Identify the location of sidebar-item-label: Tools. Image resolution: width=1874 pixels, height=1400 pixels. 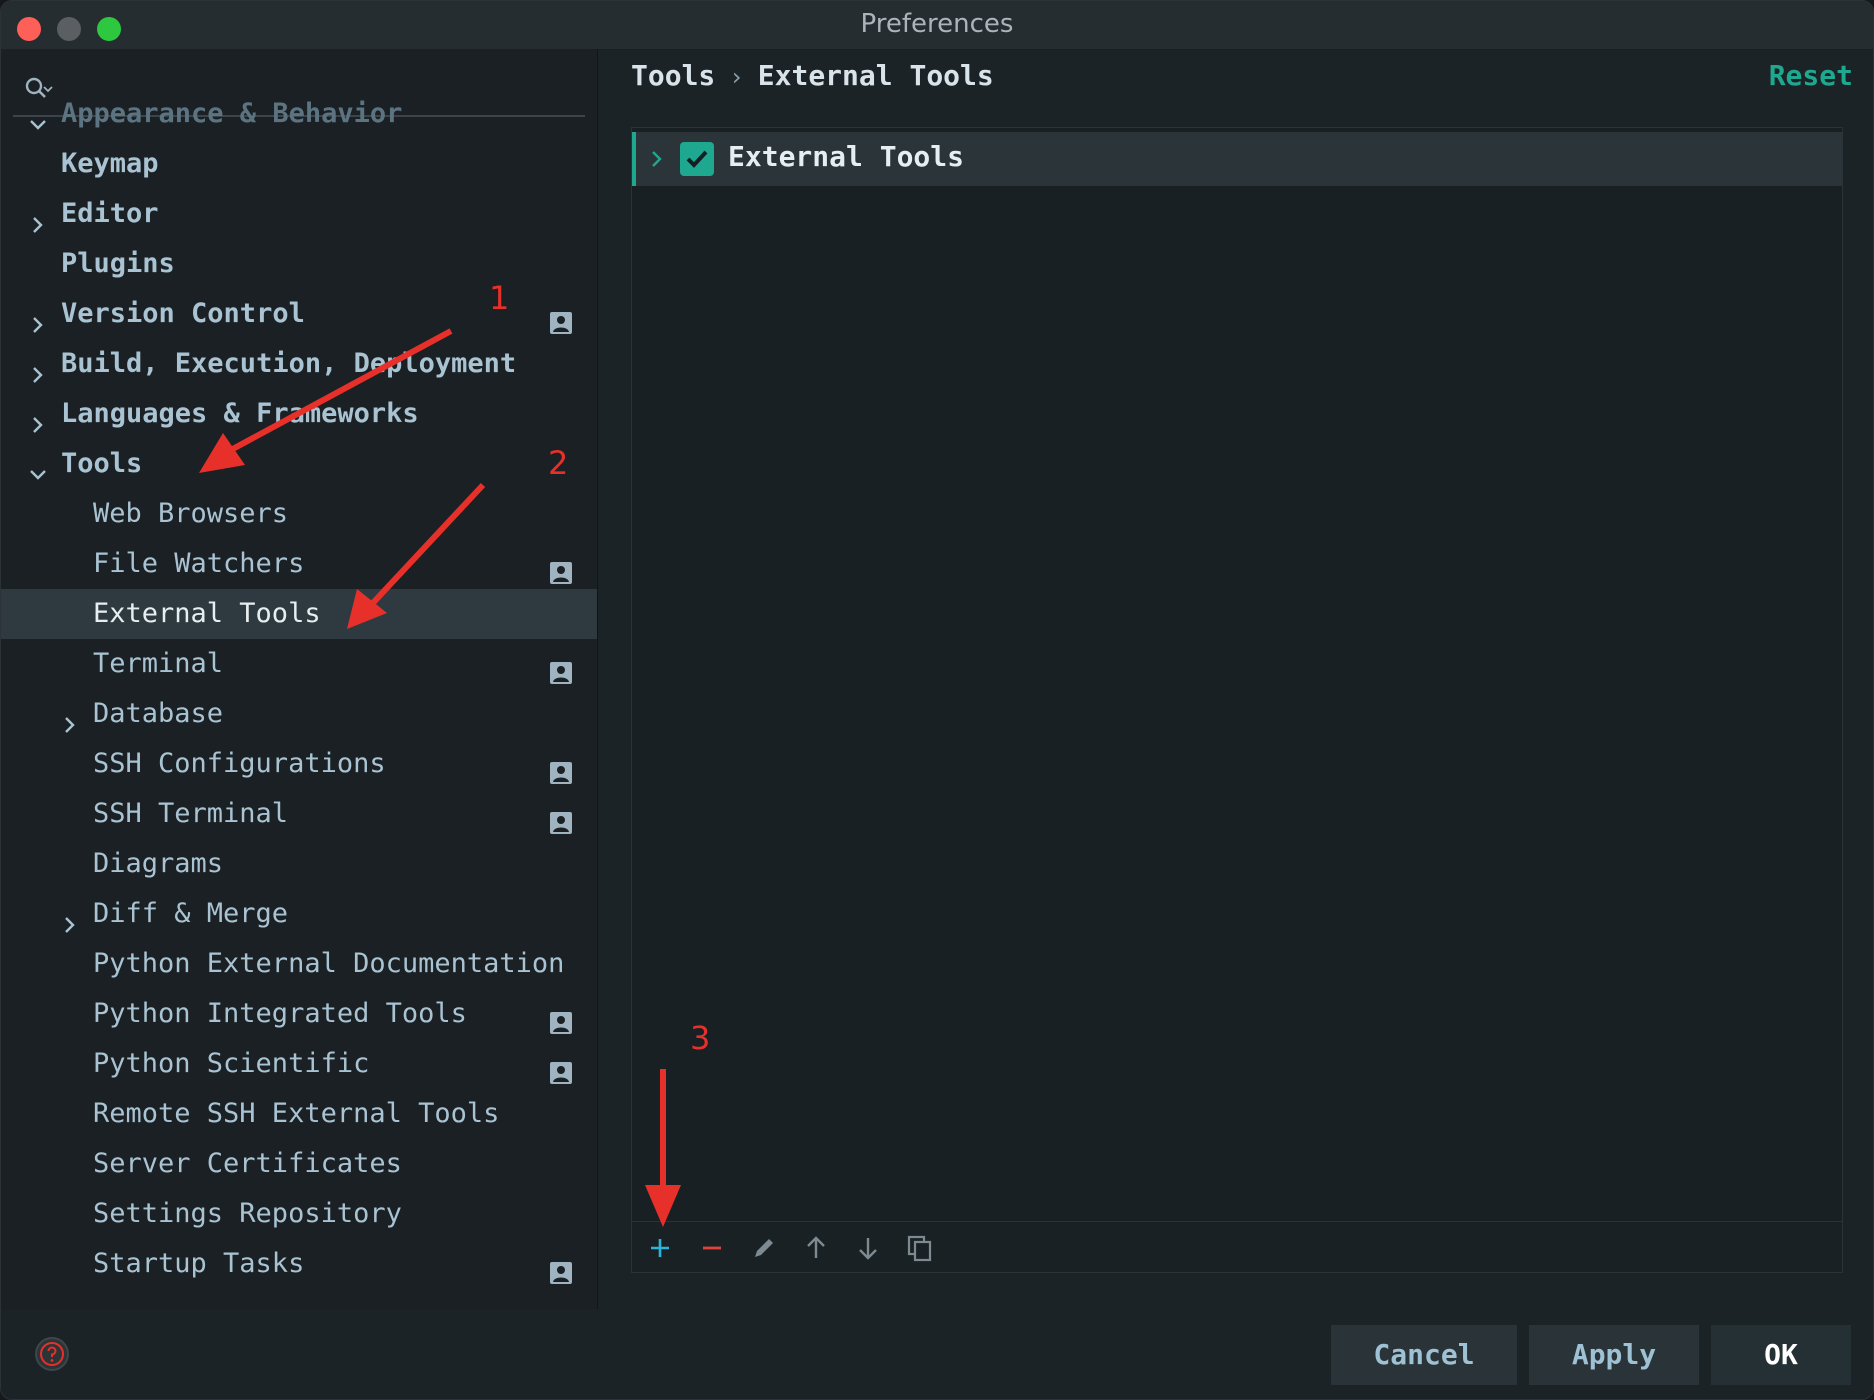
(102, 463).